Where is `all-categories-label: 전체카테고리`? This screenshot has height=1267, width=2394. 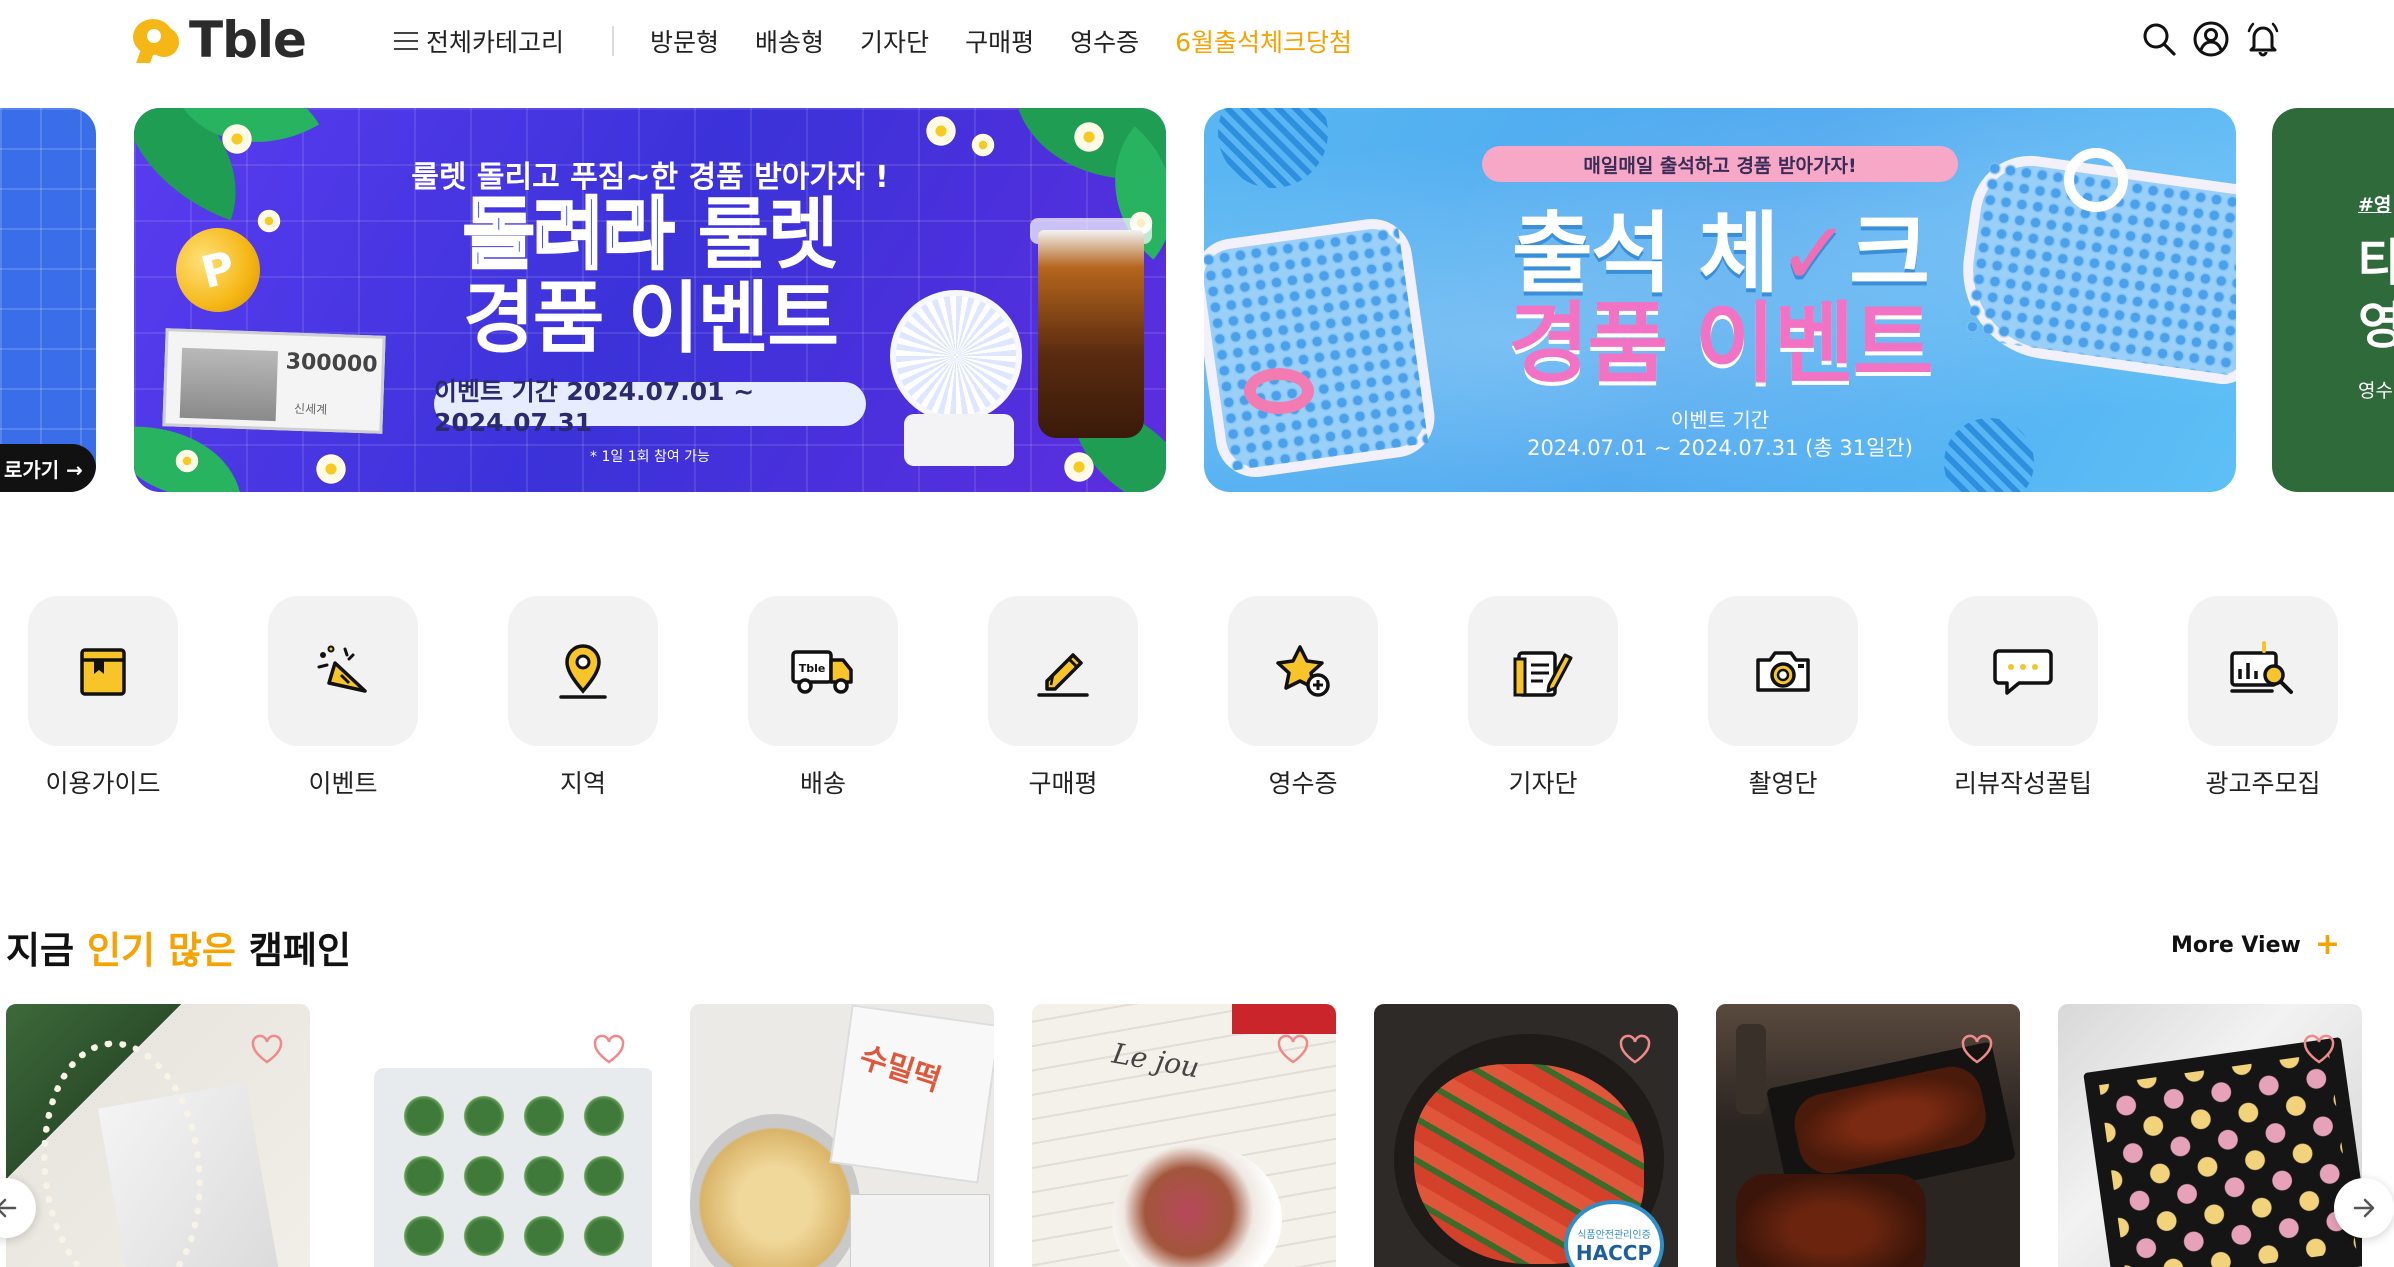 all-categories-label: 전체카테고리 is located at coordinates (495, 42).